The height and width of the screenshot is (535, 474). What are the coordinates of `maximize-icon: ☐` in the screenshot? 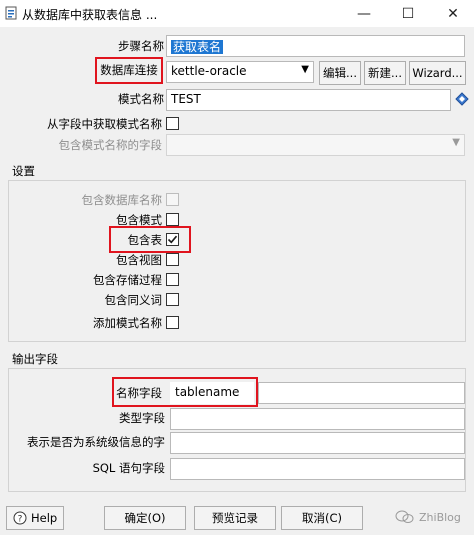 It's located at (408, 13).